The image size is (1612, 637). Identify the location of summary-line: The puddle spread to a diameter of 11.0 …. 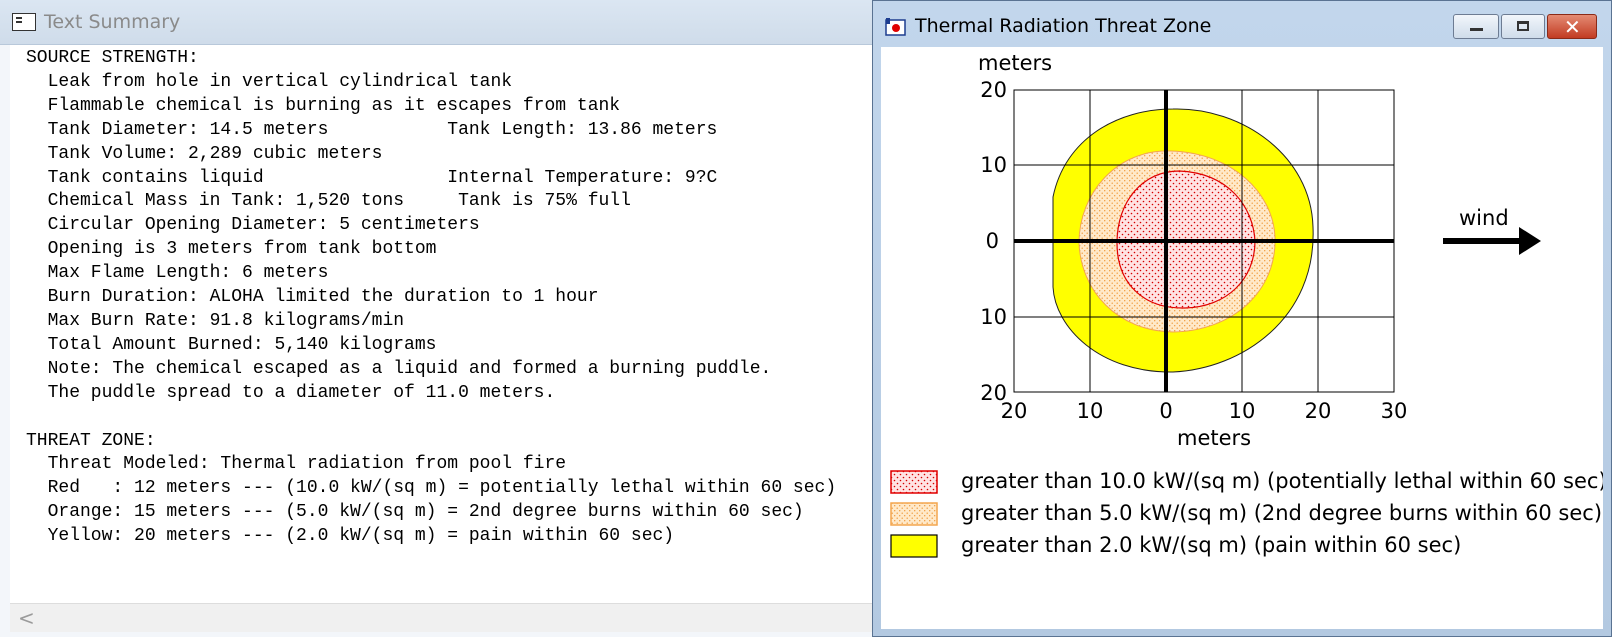
(291, 392).